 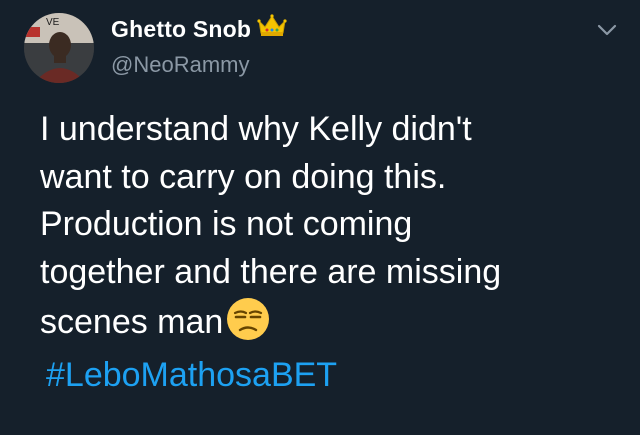 What do you see at coordinates (248, 319) in the screenshot?
I see `unamused-face-emoji-icon` at bounding box center [248, 319].